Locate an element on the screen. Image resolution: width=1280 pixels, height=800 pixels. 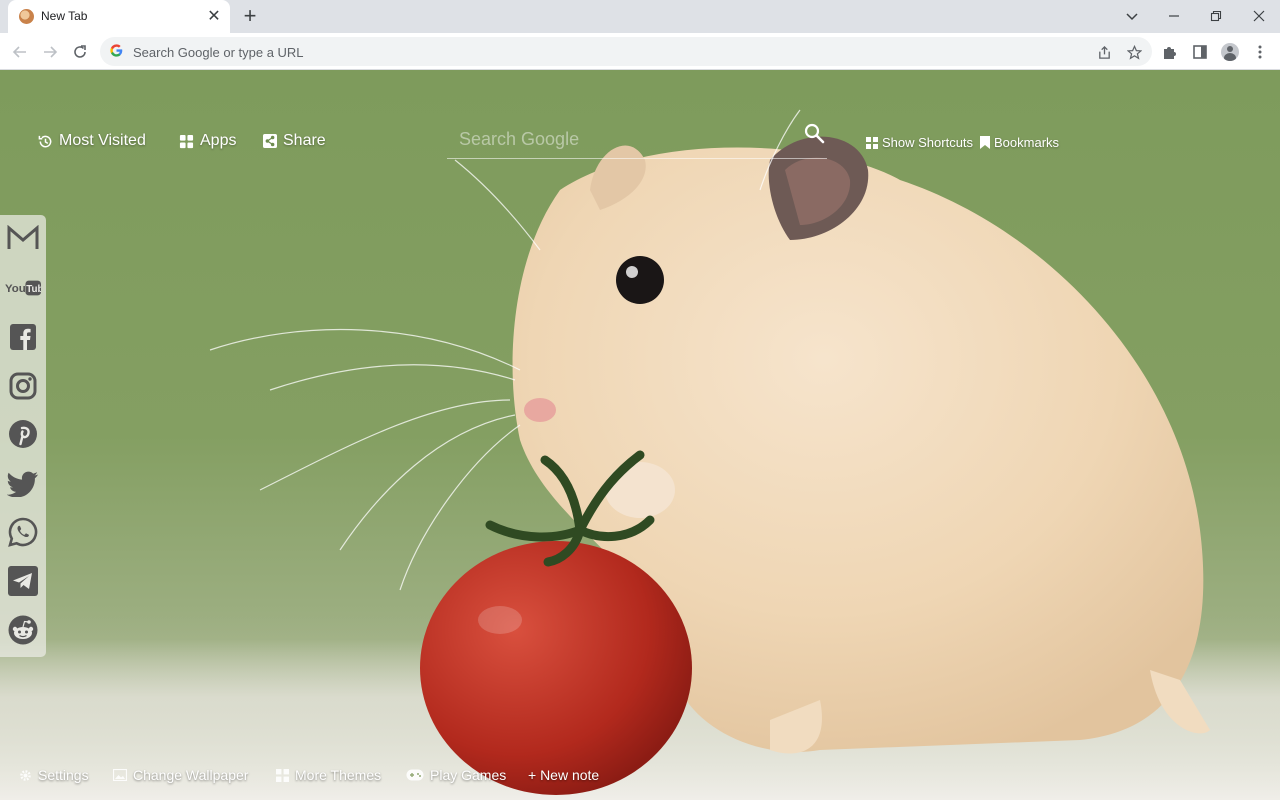
arrow-right-icon is located at coordinates (51, 52).